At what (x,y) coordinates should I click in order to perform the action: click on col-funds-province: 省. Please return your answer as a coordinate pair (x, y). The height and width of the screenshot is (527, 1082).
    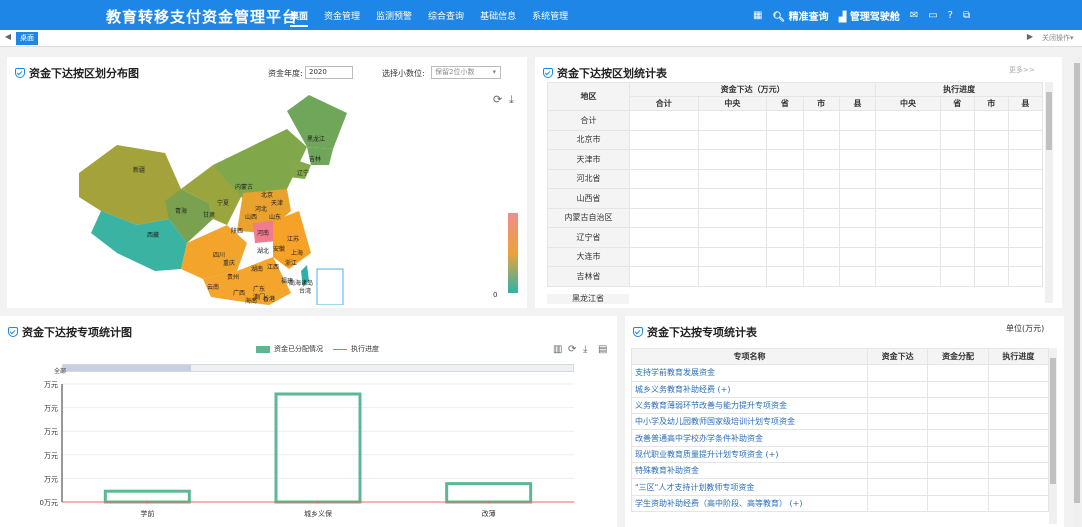
    Looking at the image, I should click on (785, 103).